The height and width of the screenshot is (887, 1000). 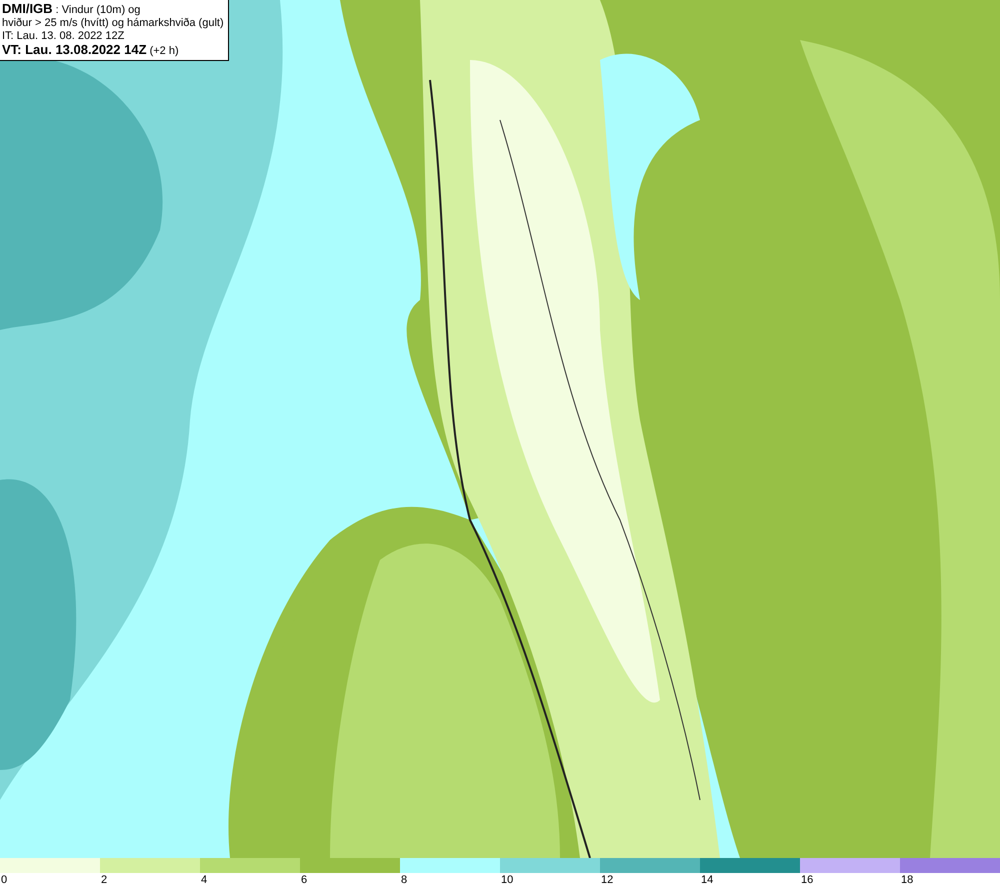 I want to click on info-text: hviður > 25 m/s (hvítt) og hámarkshviða (gult), so click(x=113, y=23).